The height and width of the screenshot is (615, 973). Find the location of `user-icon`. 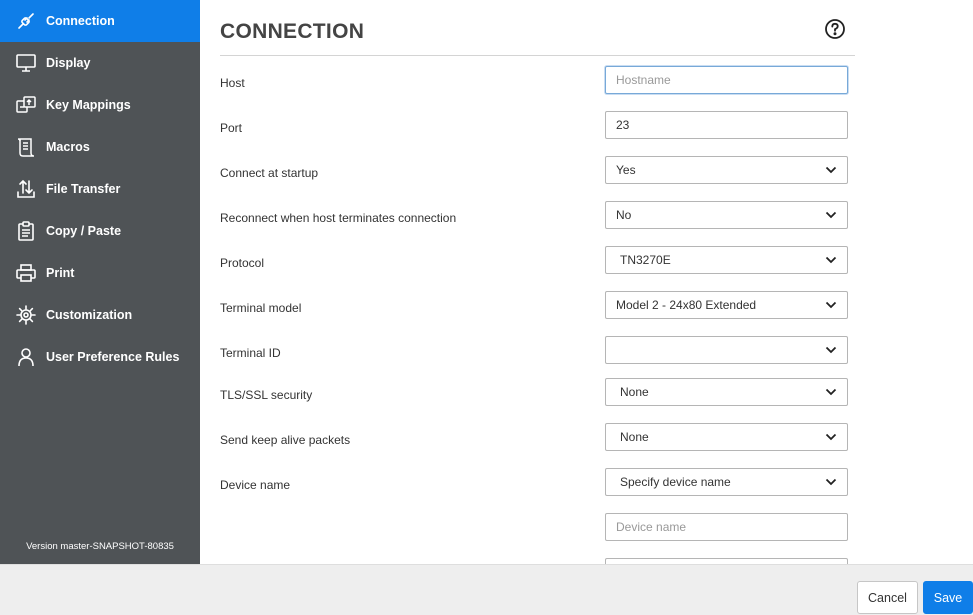

user-icon is located at coordinates (26, 357).